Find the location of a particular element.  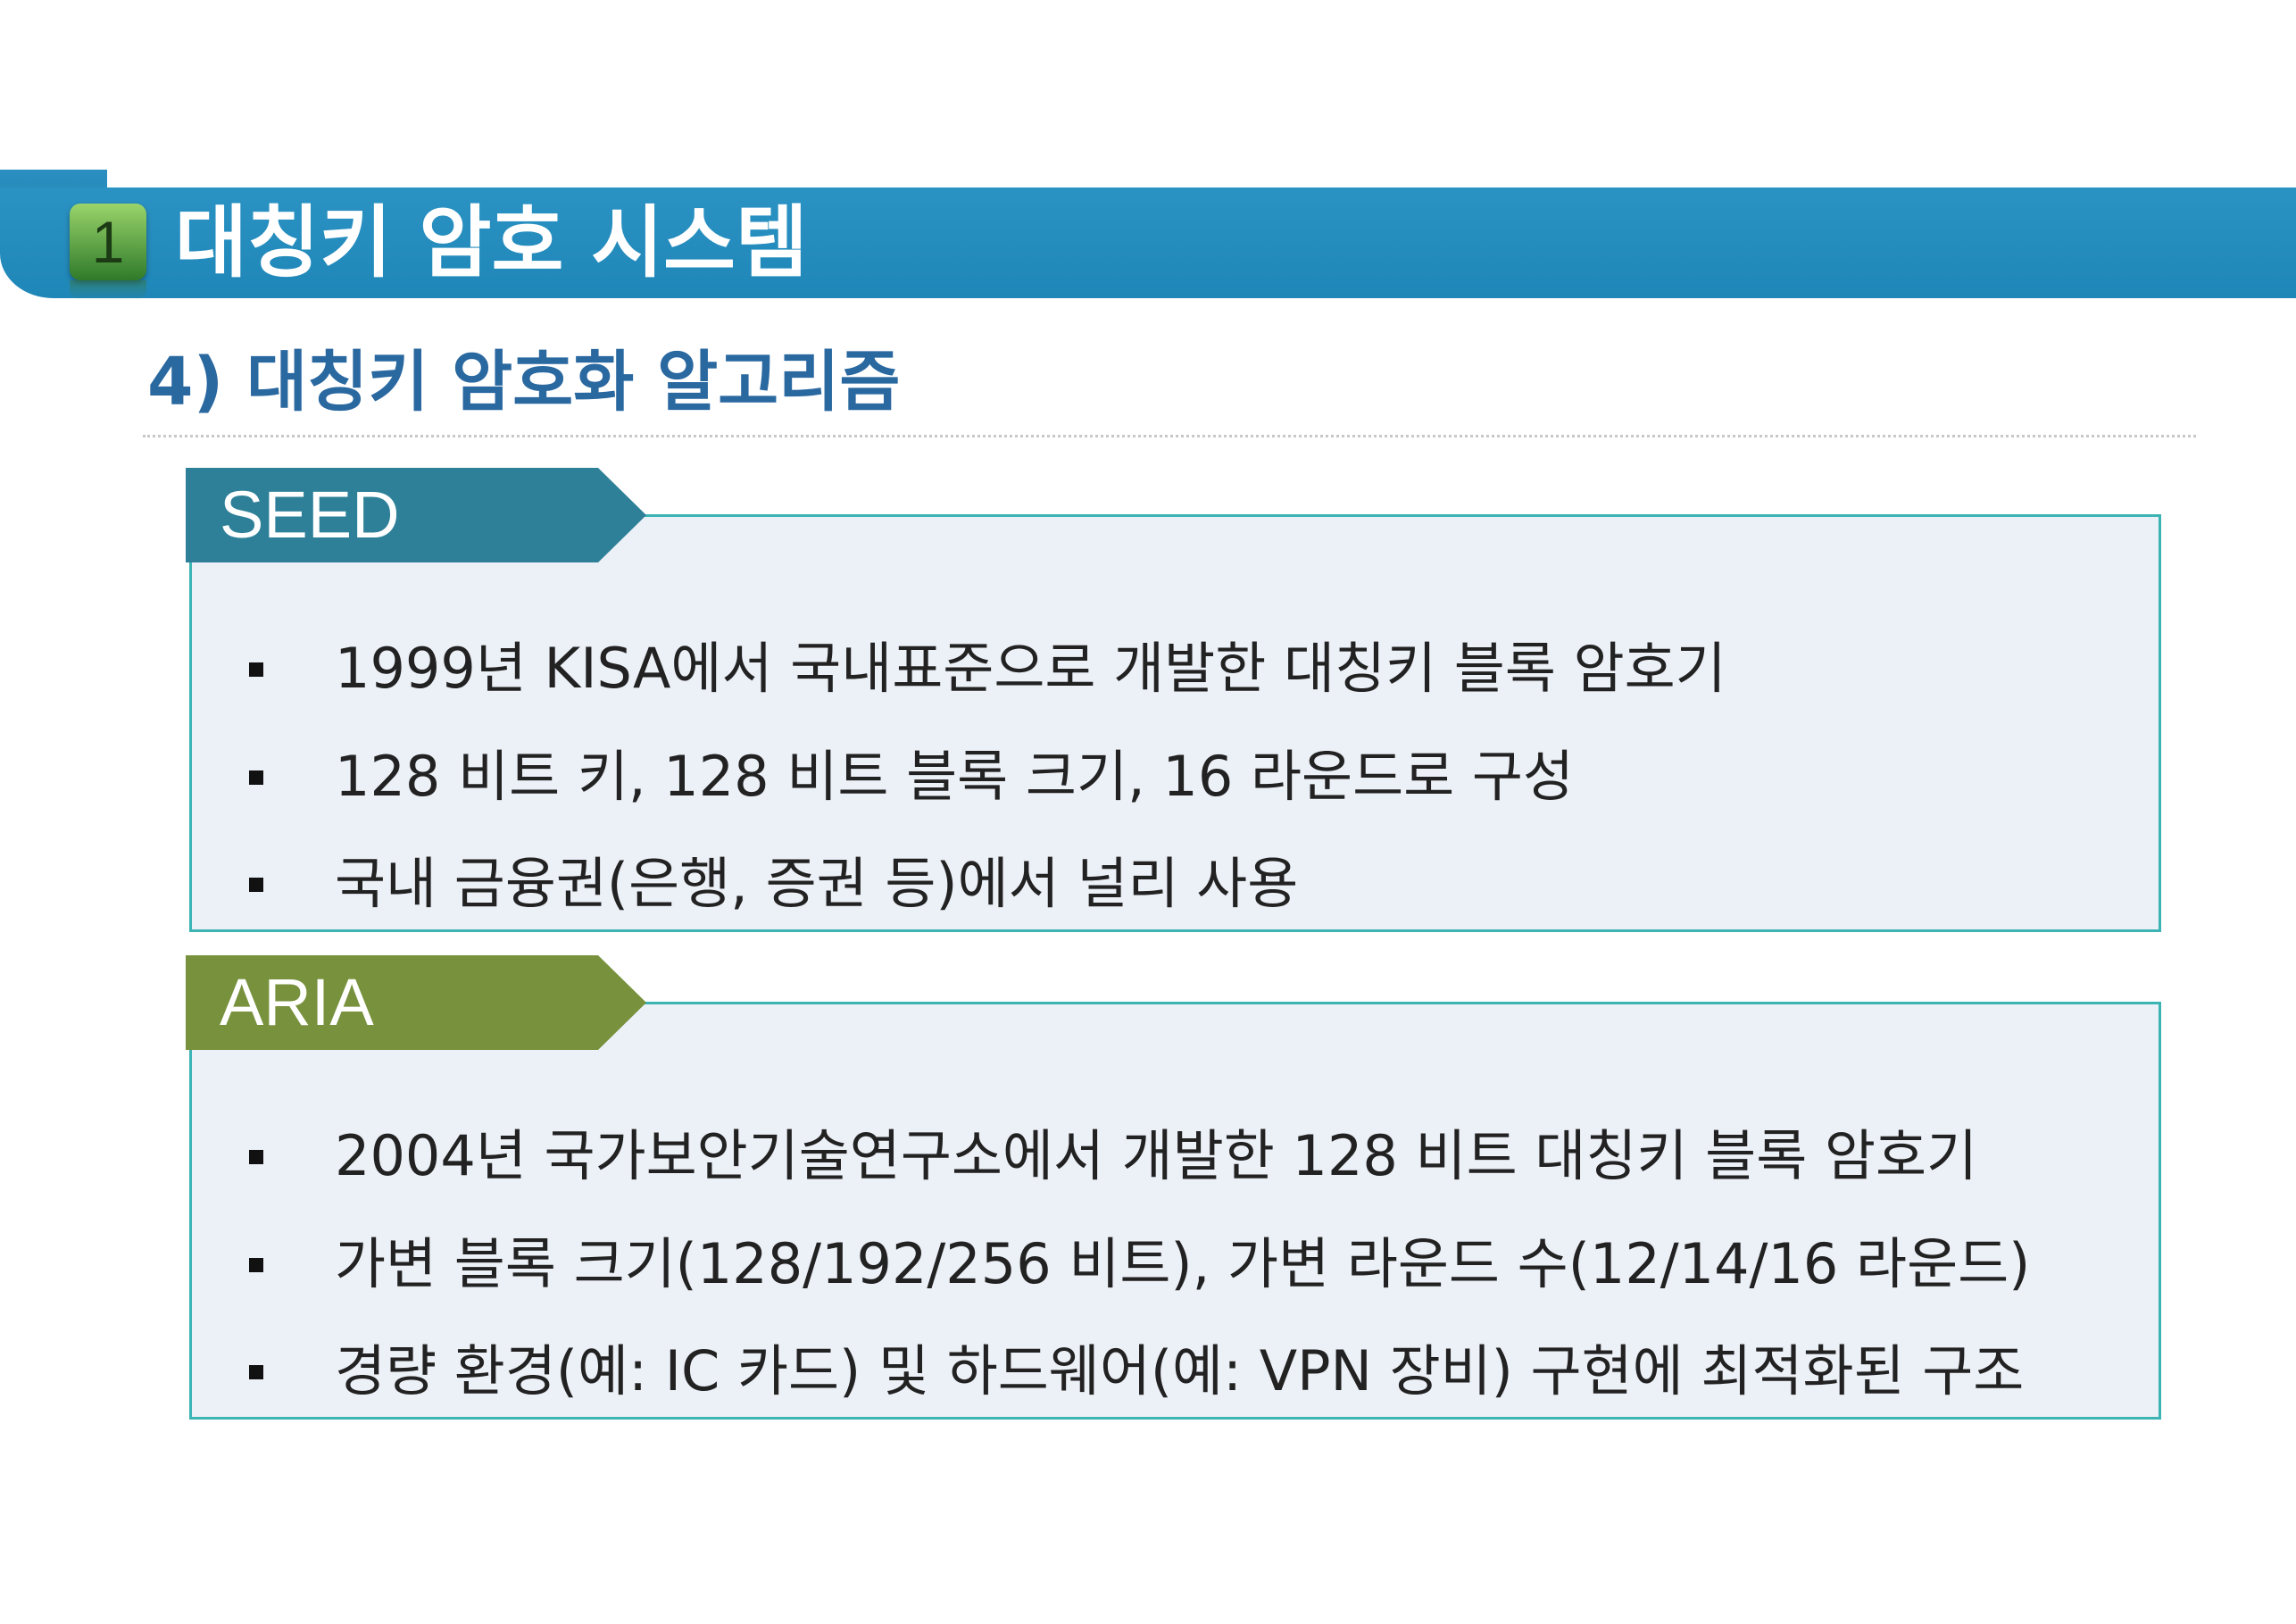

section-number-badge: 1 is located at coordinates (108, 252).